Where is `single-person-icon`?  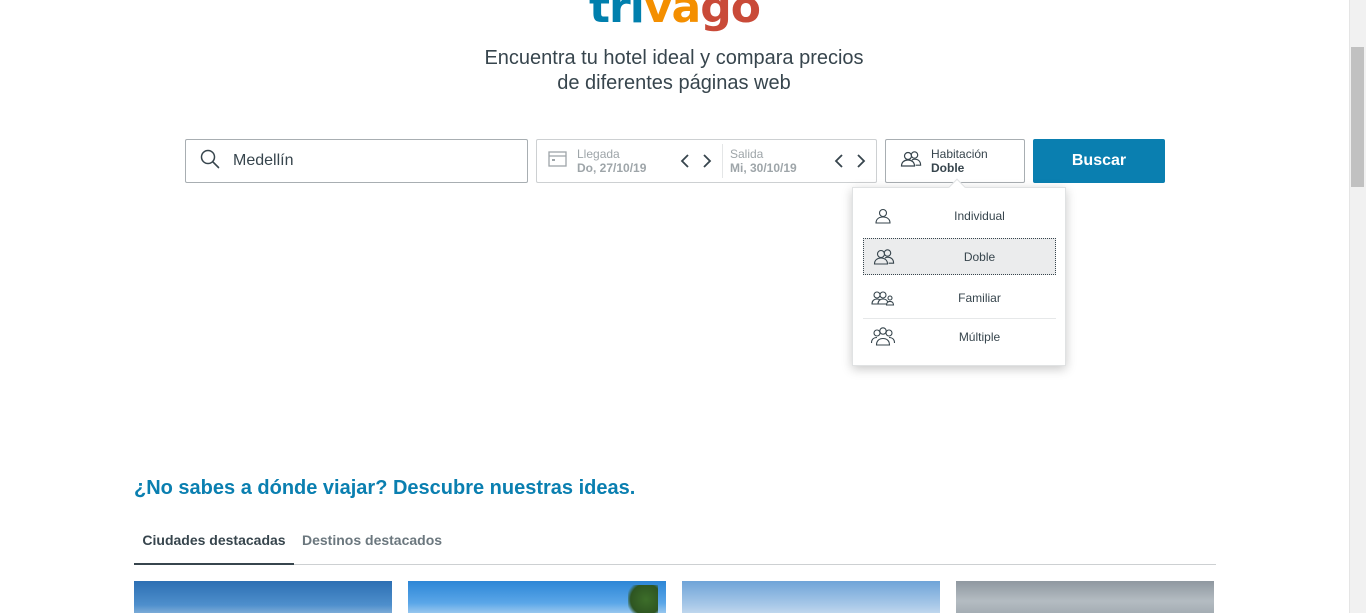
single-person-icon is located at coordinates (883, 216).